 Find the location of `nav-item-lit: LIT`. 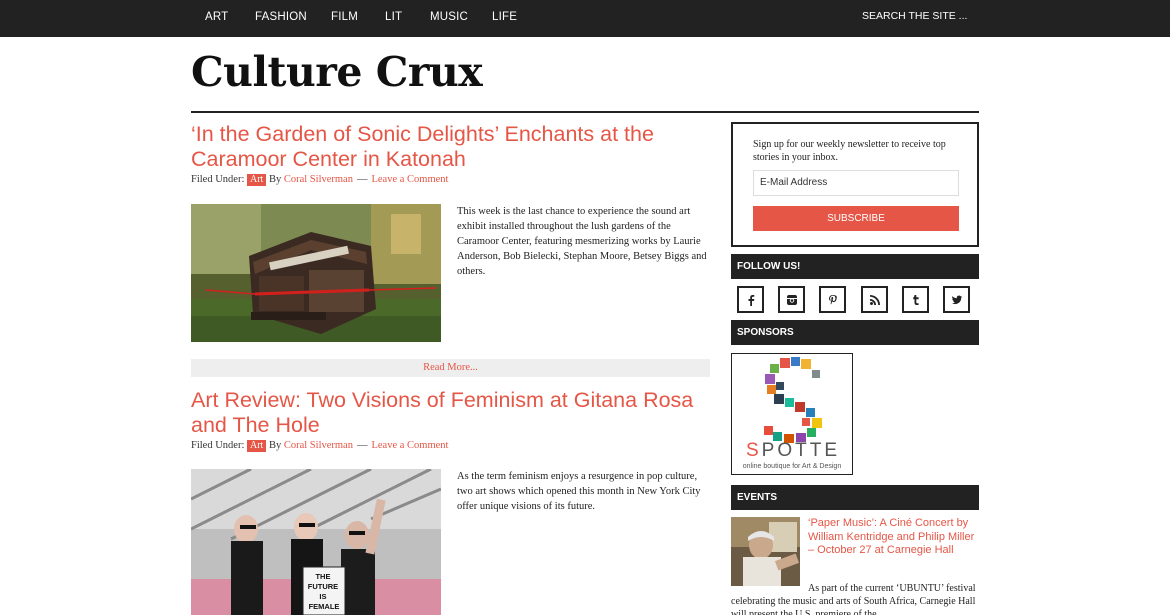

nav-item-lit: LIT is located at coordinates (393, 17).